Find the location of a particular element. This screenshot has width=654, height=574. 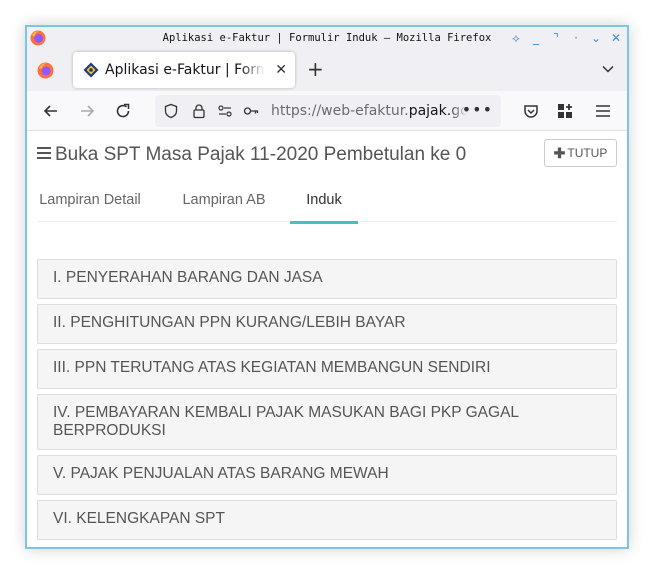

pocket-icon is located at coordinates (531, 111).